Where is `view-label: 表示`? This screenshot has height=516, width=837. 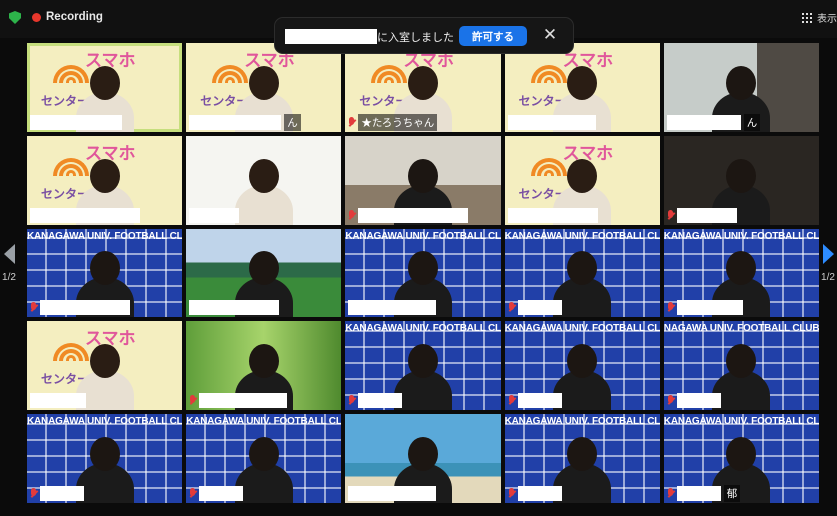 view-label: 表示 is located at coordinates (827, 19).